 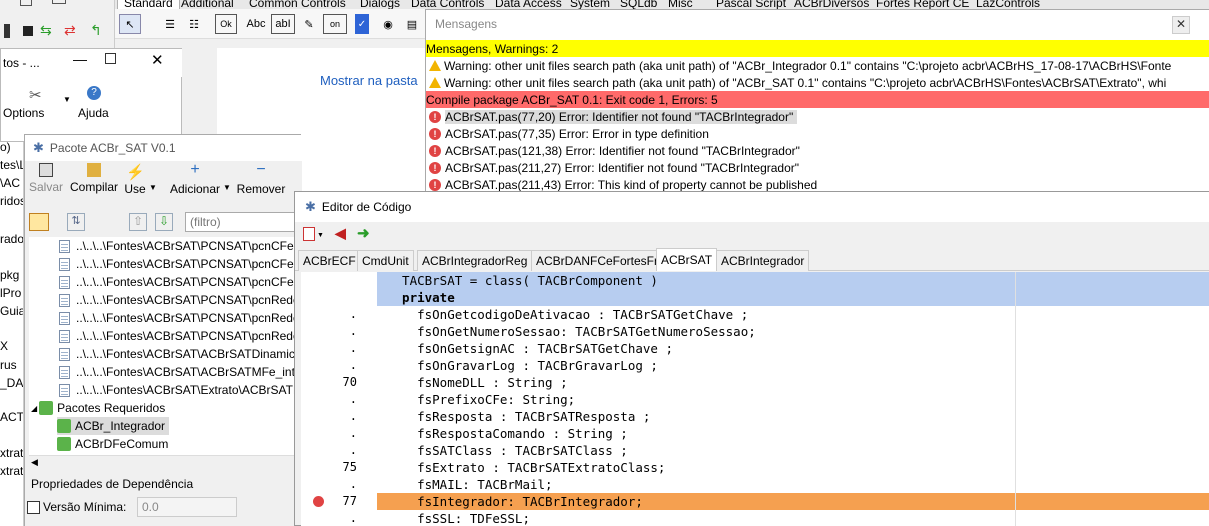 What do you see at coordinates (793, 467) in the screenshot?
I see `code-line: fsExtrato : TACBrSATExtratoClass;` at bounding box center [793, 467].